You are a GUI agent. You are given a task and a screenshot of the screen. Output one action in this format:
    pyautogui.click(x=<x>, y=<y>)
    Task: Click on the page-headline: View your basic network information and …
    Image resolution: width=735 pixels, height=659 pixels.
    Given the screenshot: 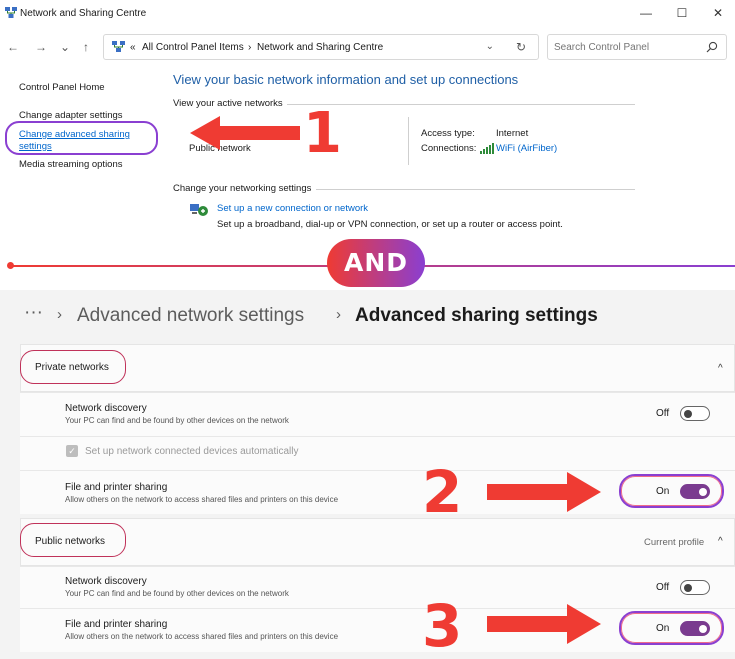 What is the action you would take?
    pyautogui.click(x=346, y=79)
    